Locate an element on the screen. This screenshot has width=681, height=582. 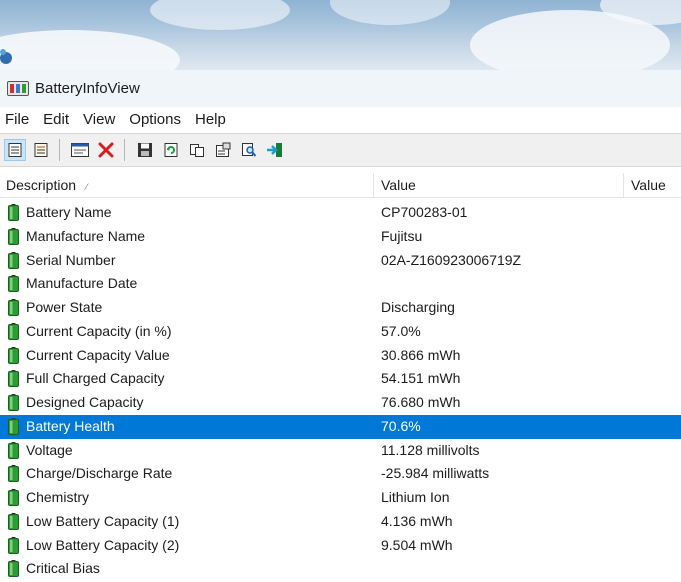
log-icon is located at coordinates (41, 150).